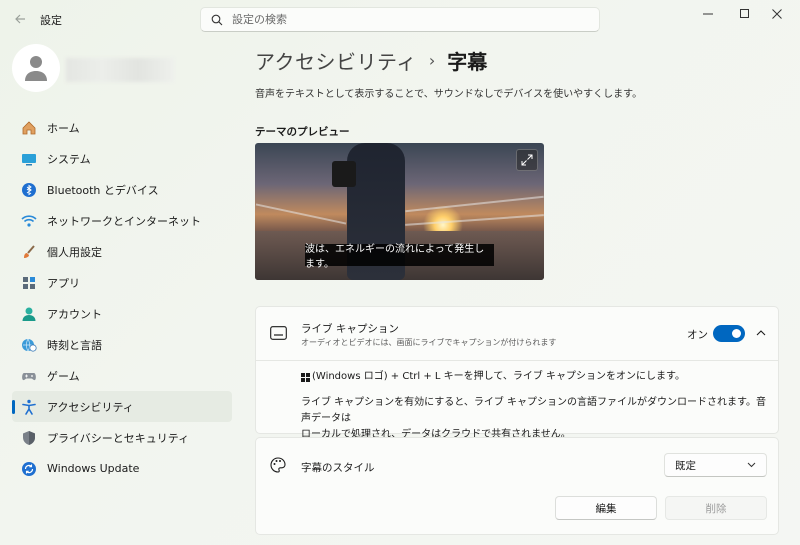  Describe the element at coordinates (63, 283) in the screenshot. I see `sidebar-item-label: アプリ` at that location.